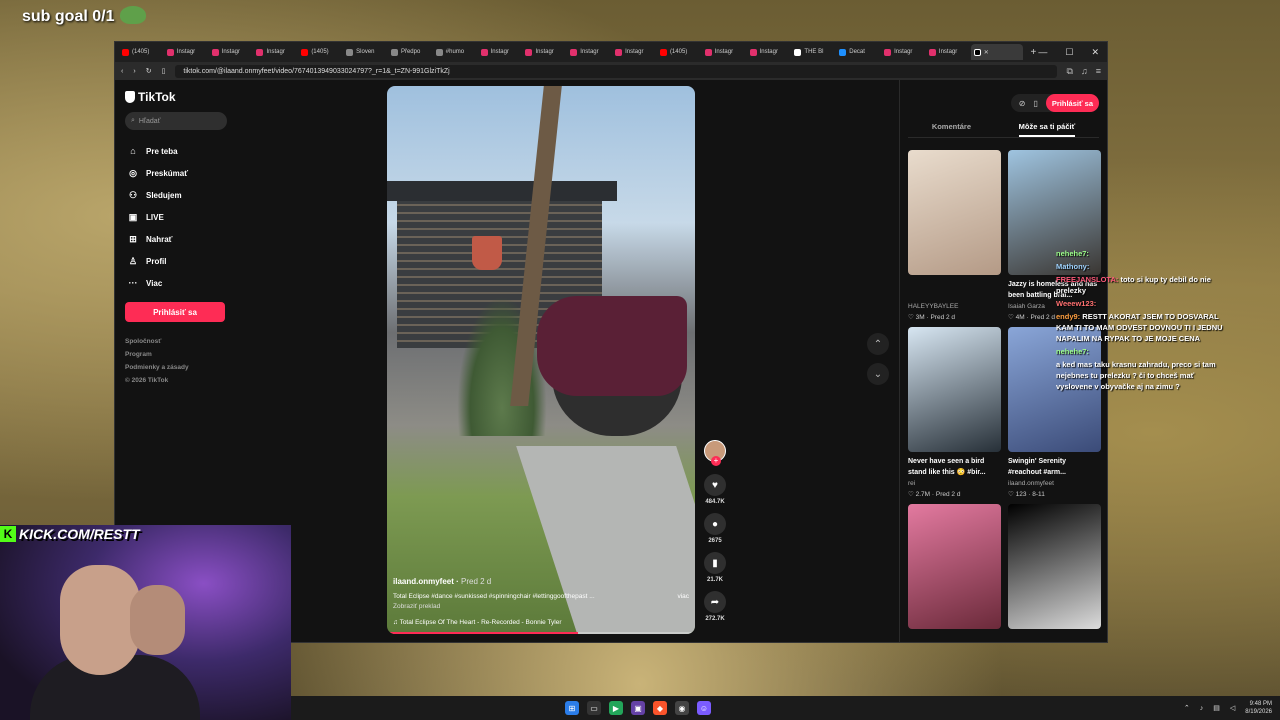  I want to click on reload-icon: ↻, so click(149, 71).